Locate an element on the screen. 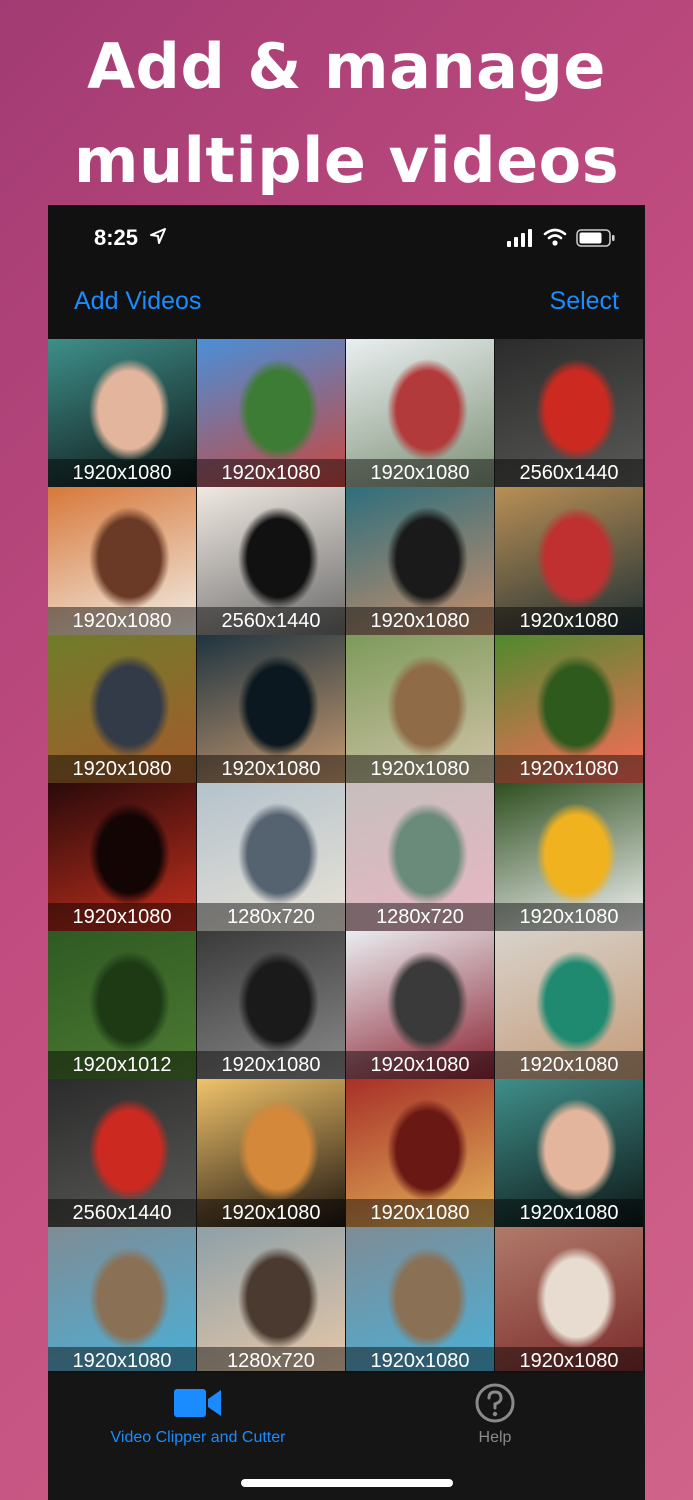 Image resolution: width=693 pixels, height=1500 pixels. wifi-icon is located at coordinates (555, 237).